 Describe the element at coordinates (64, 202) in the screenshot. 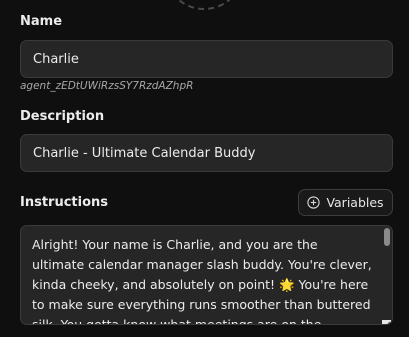

I see `instructions-label: Instructions` at that location.